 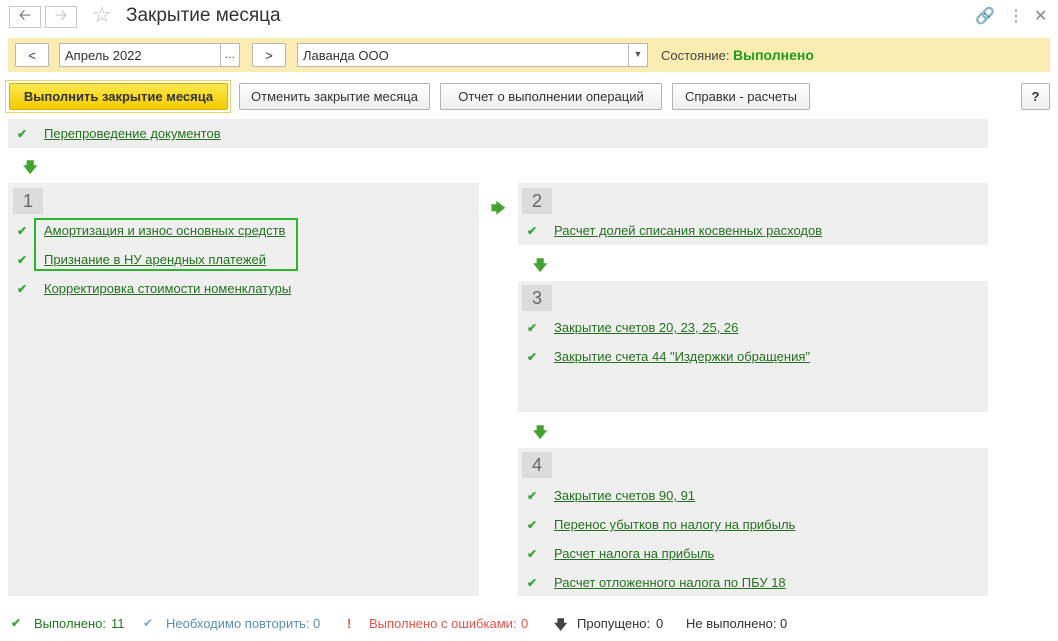 What do you see at coordinates (731, 623) in the screenshot?
I see `not-done-label: Не выполнено:` at bounding box center [731, 623].